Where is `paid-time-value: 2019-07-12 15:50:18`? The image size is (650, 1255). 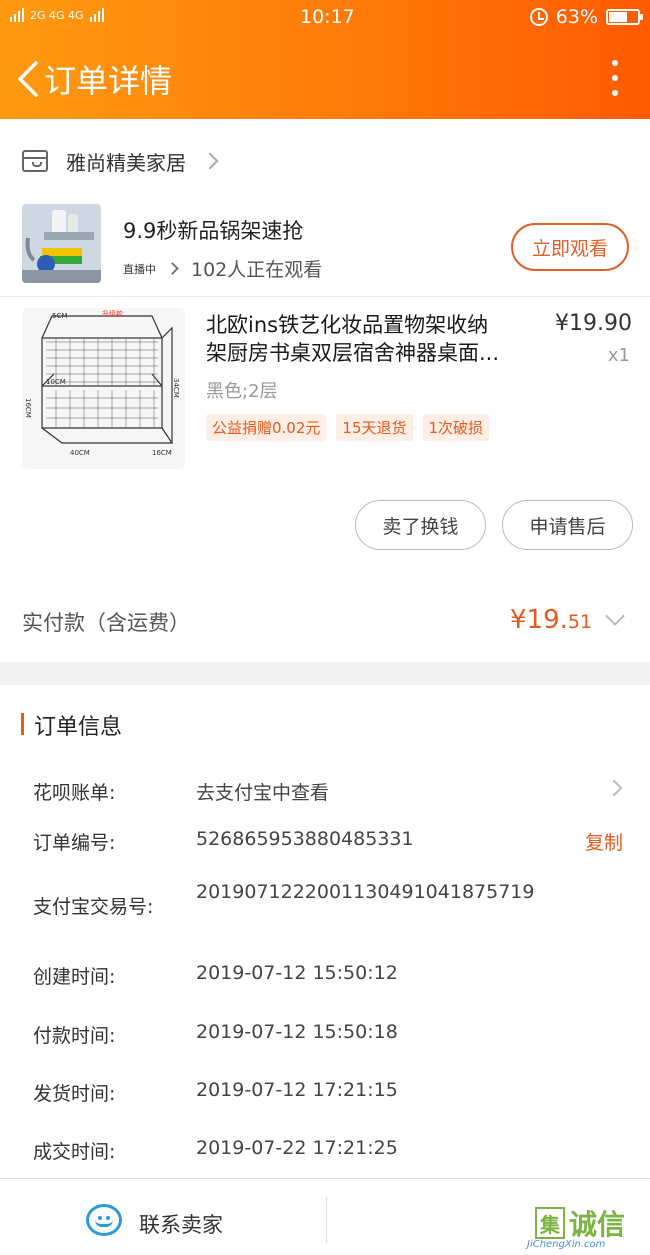 paid-time-value: 2019-07-12 15:50:18 is located at coordinates (297, 1032).